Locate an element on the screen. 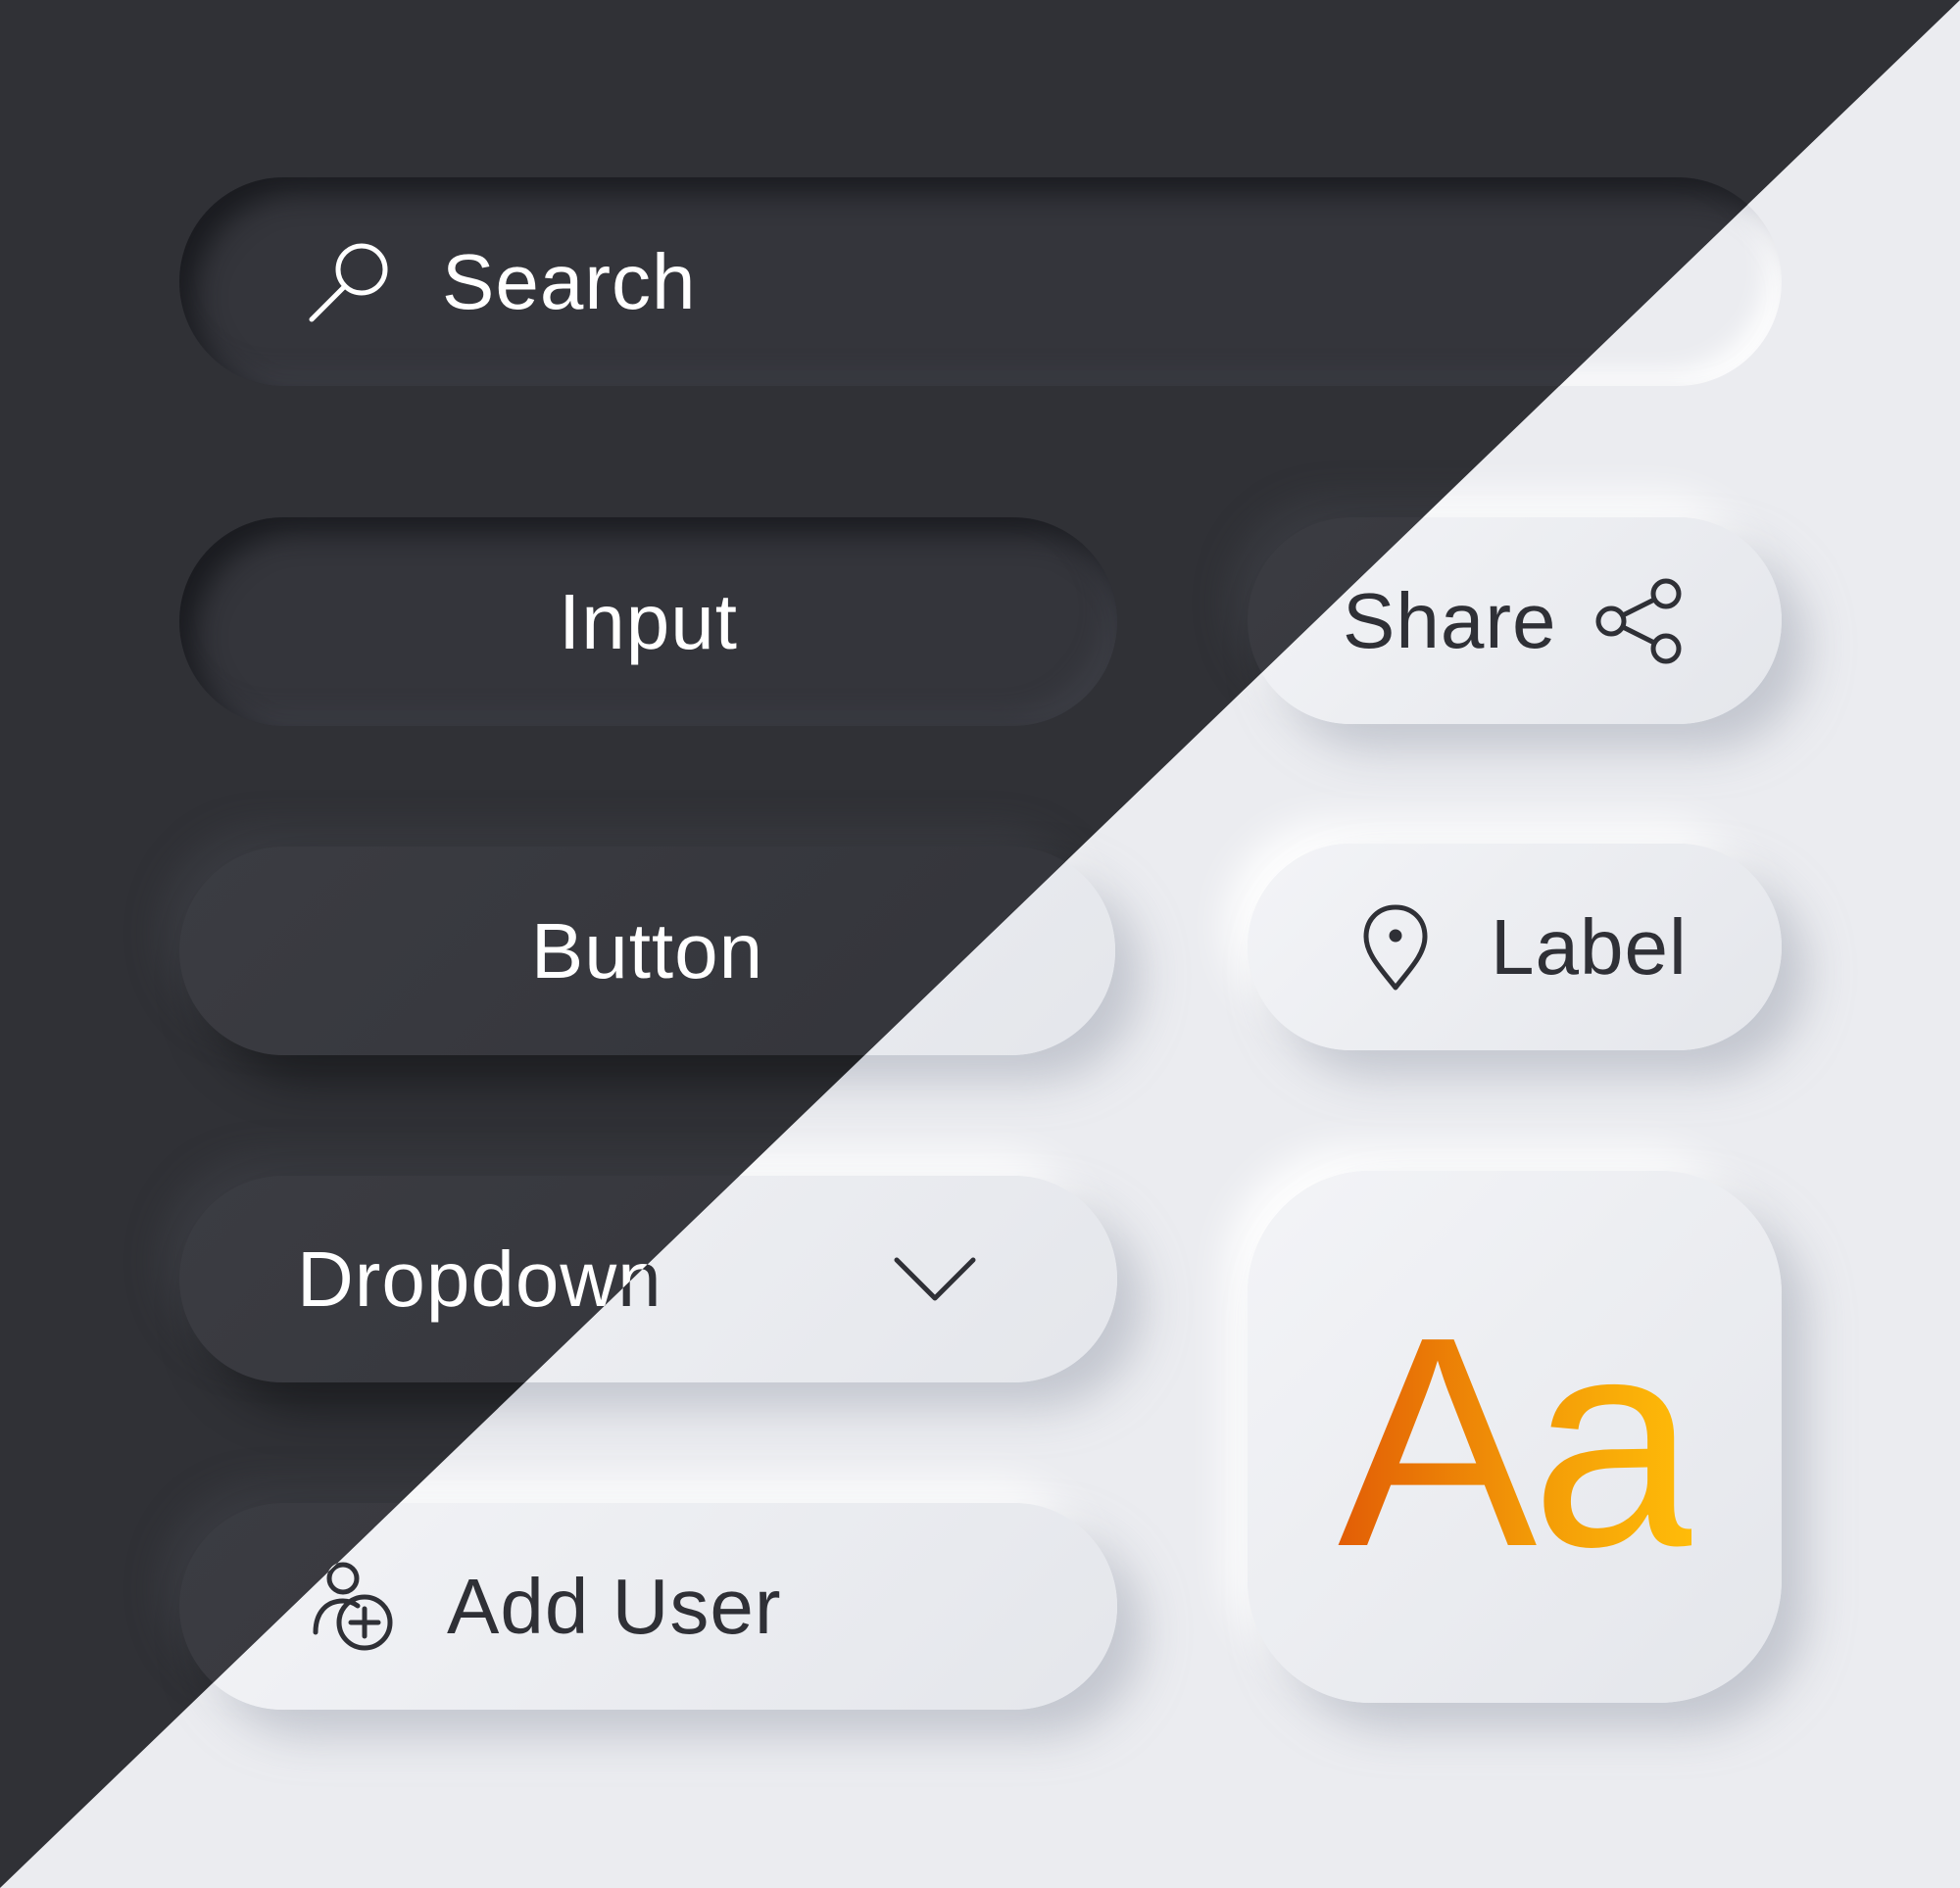 The width and height of the screenshot is (1960, 1888). share-label: Share is located at coordinates (1450, 620).